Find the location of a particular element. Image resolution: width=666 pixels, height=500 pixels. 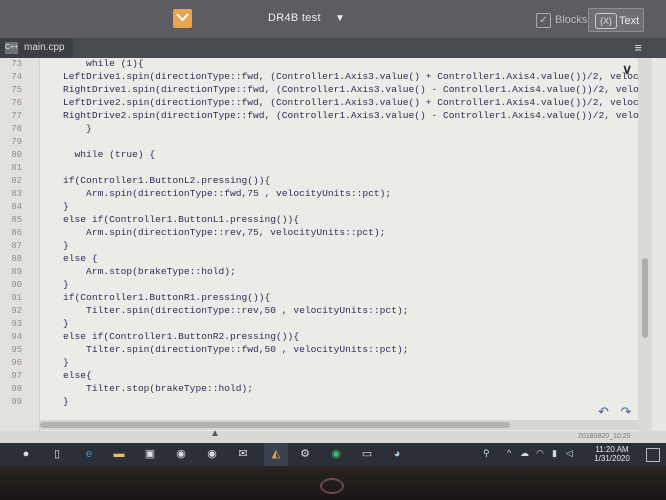

blocks-label: Blocks is located at coordinates (571, 20).